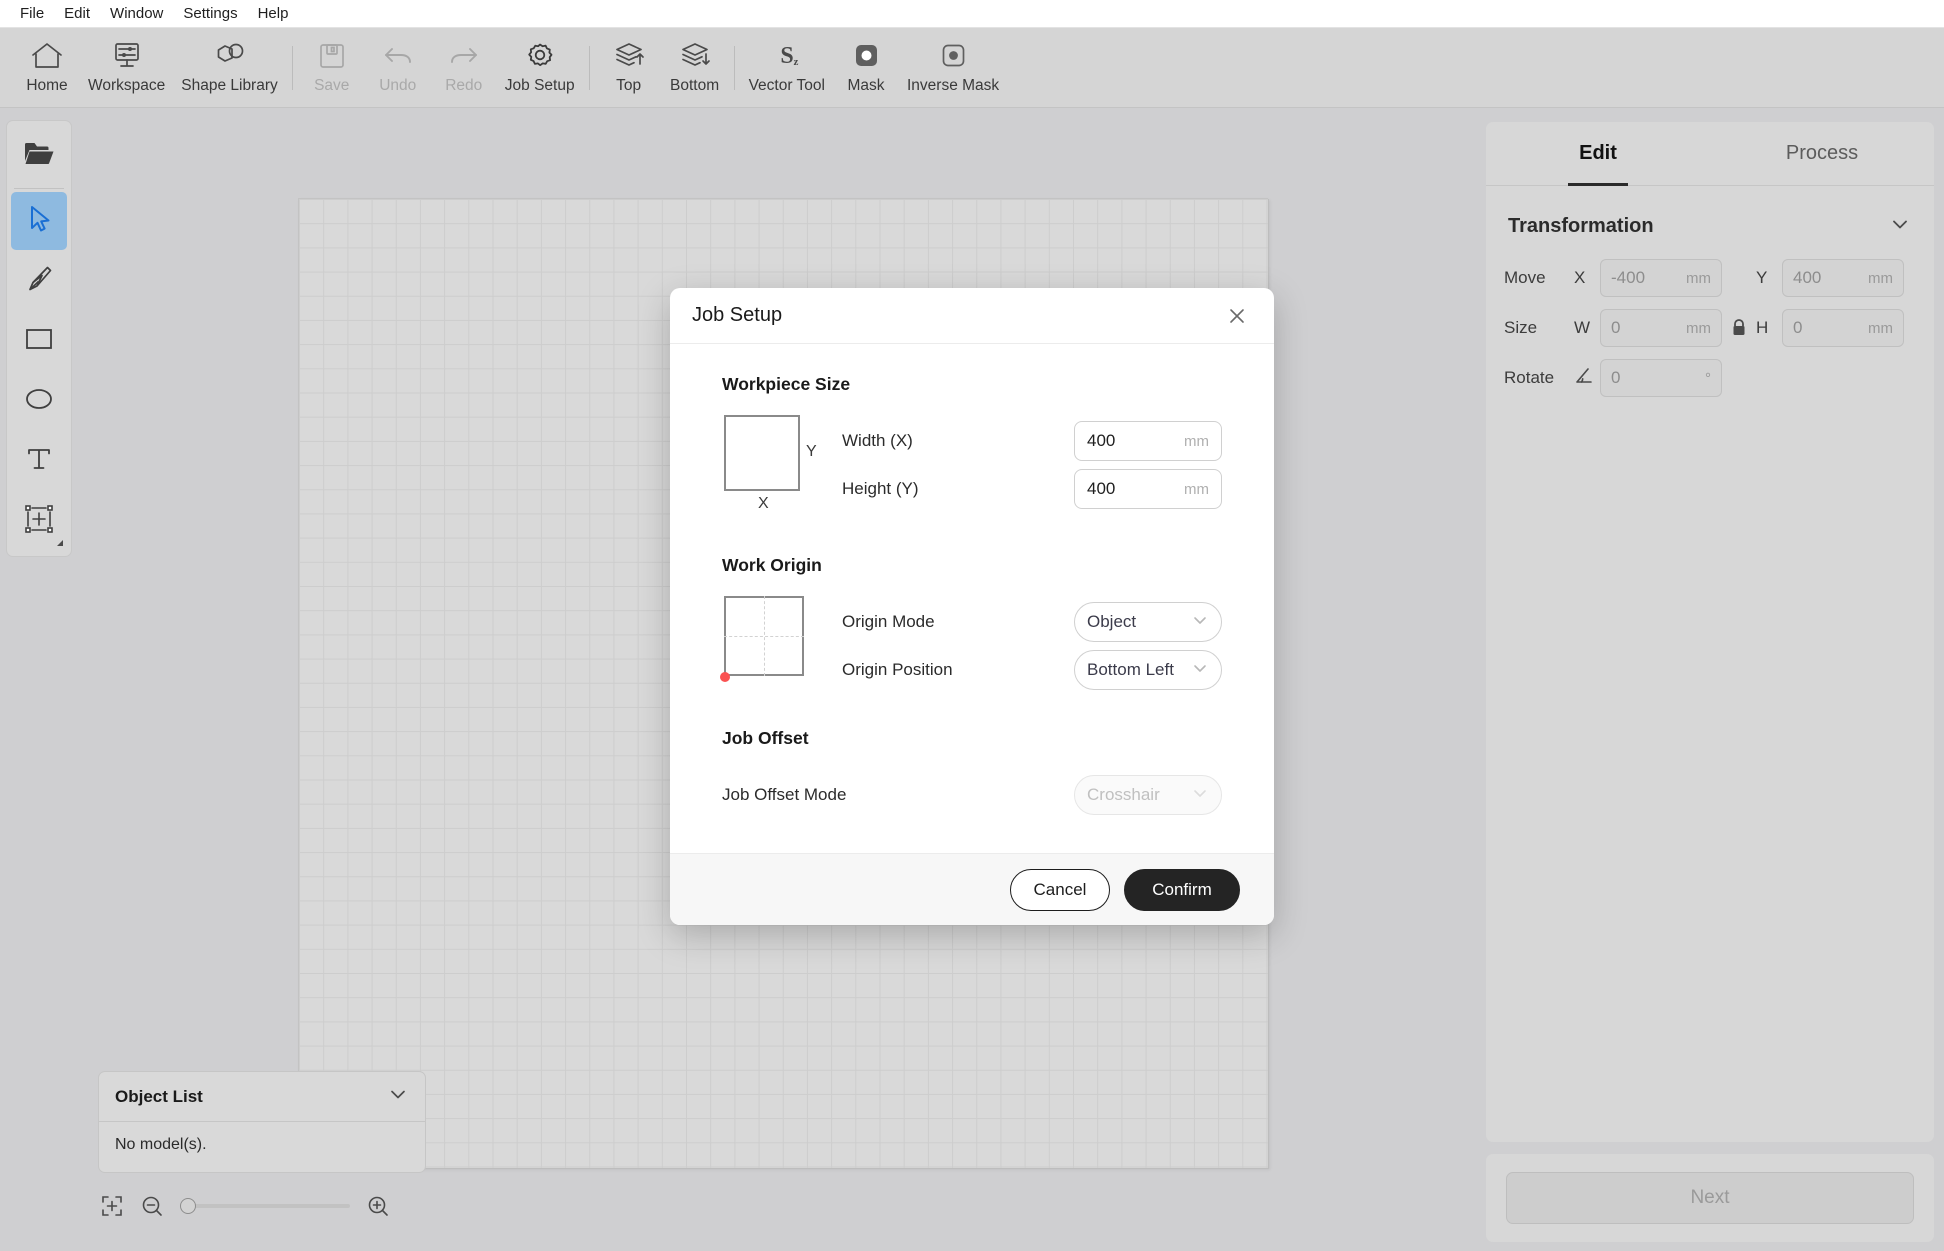  I want to click on job-offset-mode-label: Job Offset Mode, so click(784, 794).